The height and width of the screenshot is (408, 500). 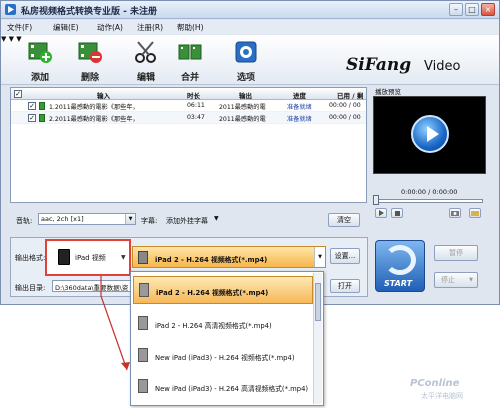 I want to click on format-option-label: New iPad (iPad3) - H.264 视频格式(*.mp4), so click(x=225, y=358).